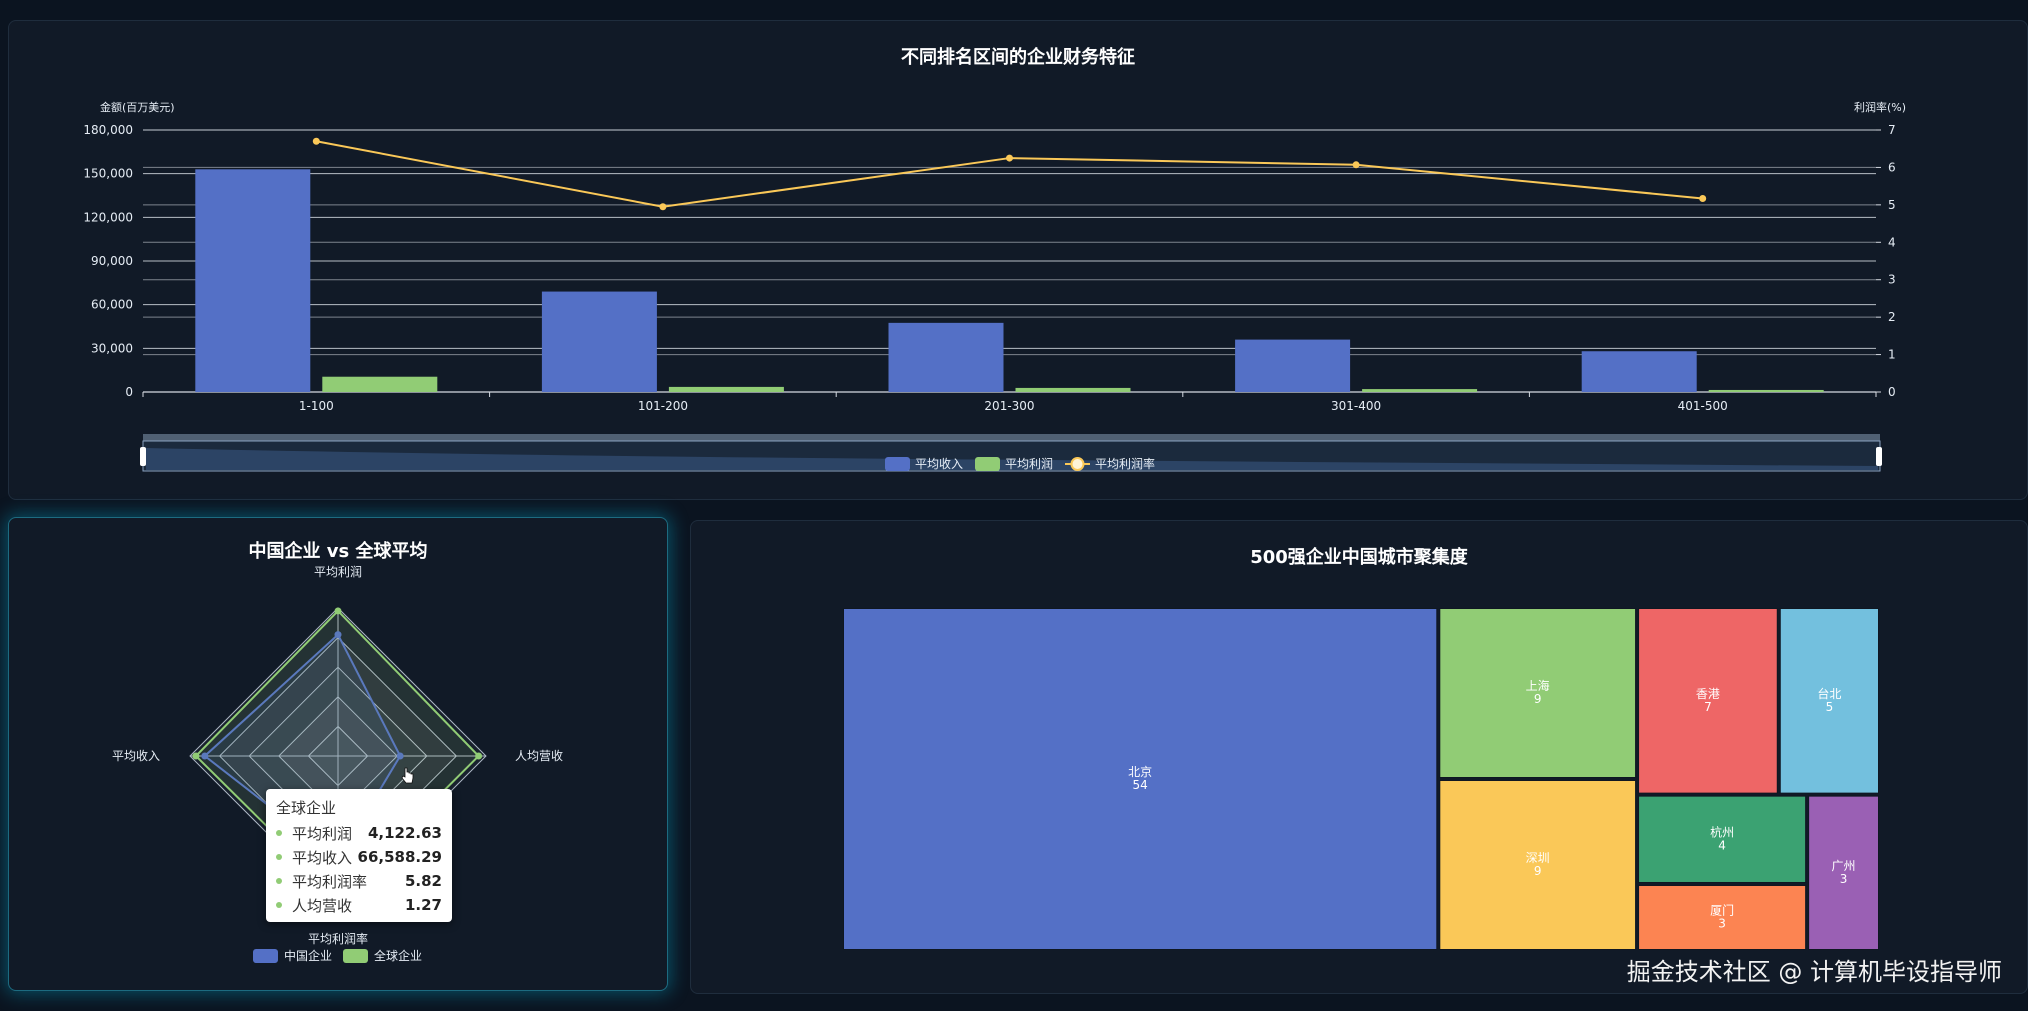 This screenshot has width=2028, height=1011. I want to click on tooltip-value: 66,588.29, so click(399, 857).